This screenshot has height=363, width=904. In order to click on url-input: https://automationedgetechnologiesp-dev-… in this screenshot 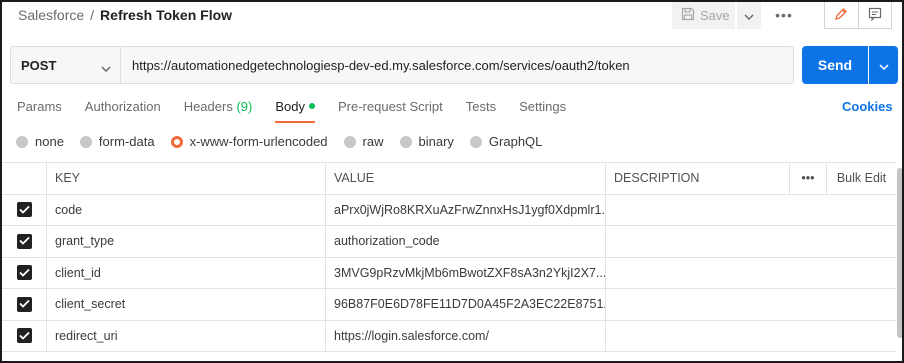, I will do `click(457, 65)`.